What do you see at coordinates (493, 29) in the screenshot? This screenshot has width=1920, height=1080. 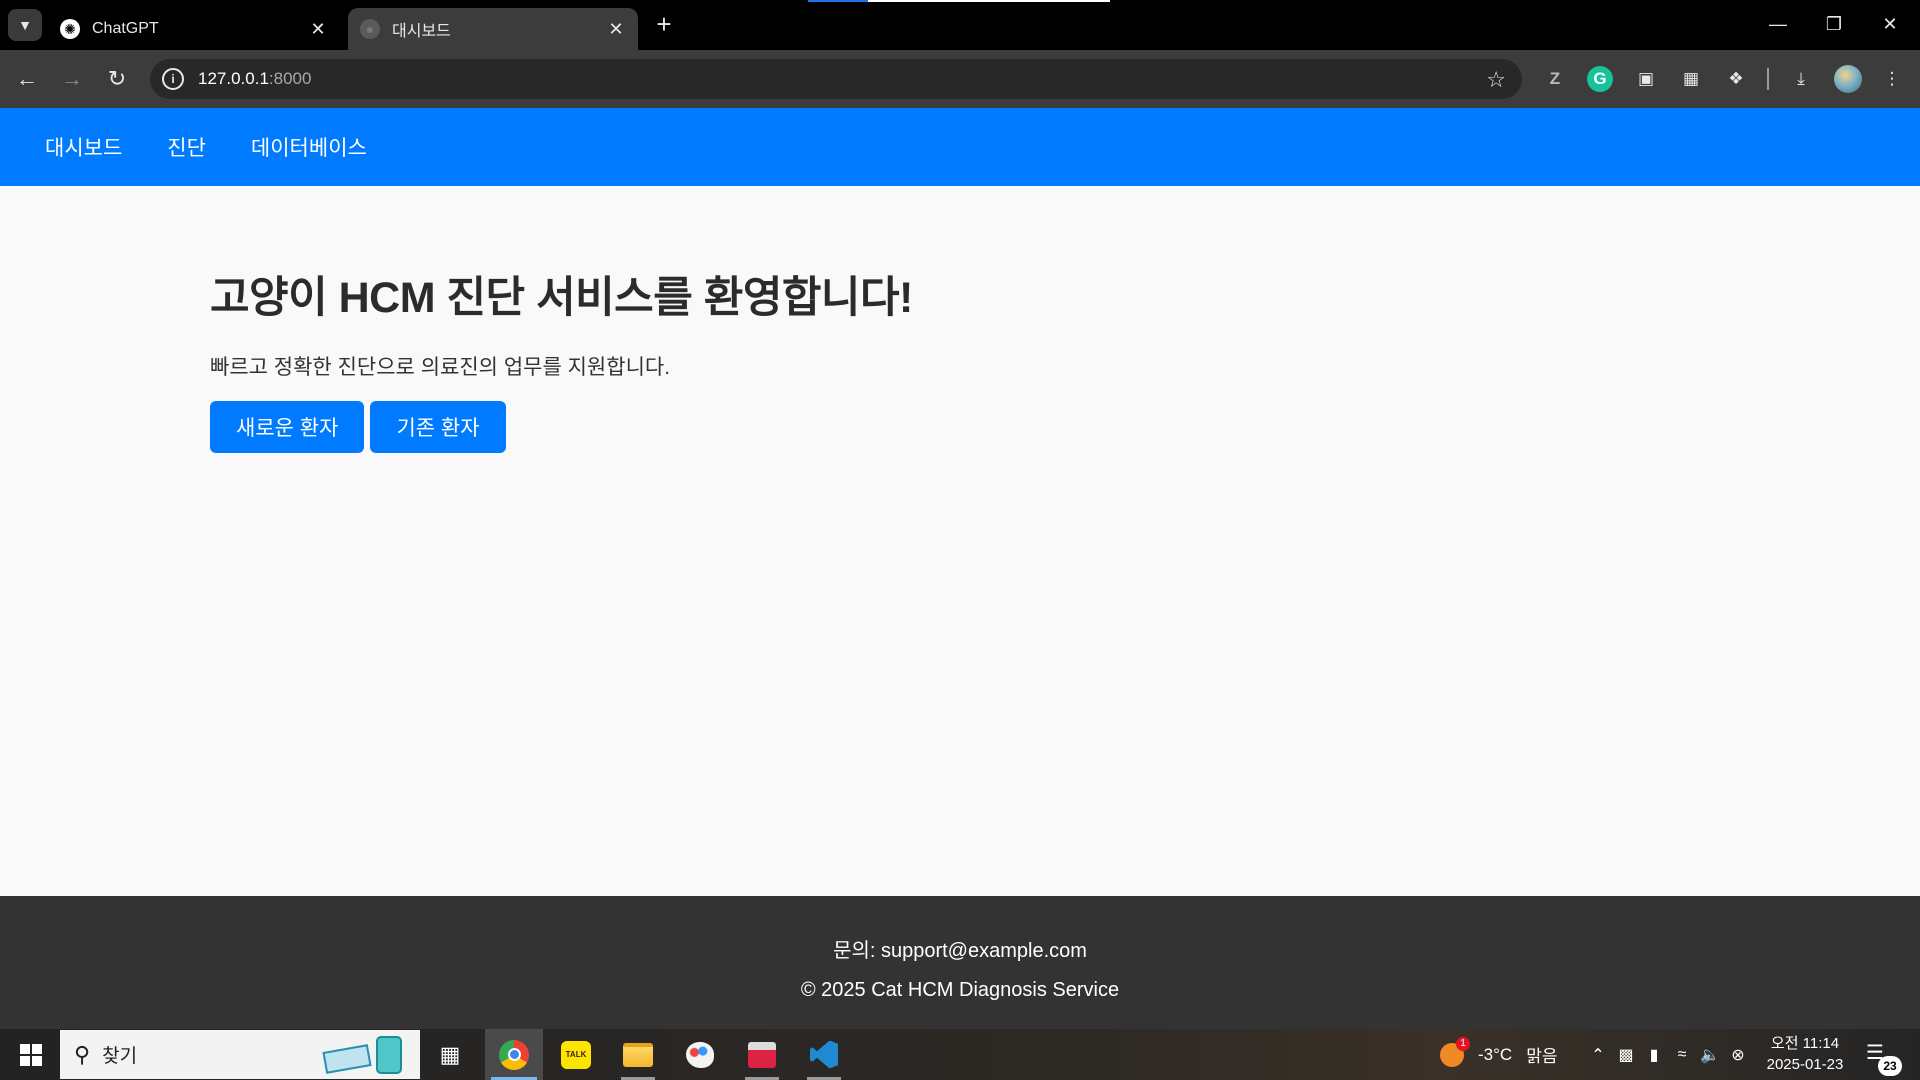 I see `tab-dashboard: ● 대시보드 ✕` at bounding box center [493, 29].